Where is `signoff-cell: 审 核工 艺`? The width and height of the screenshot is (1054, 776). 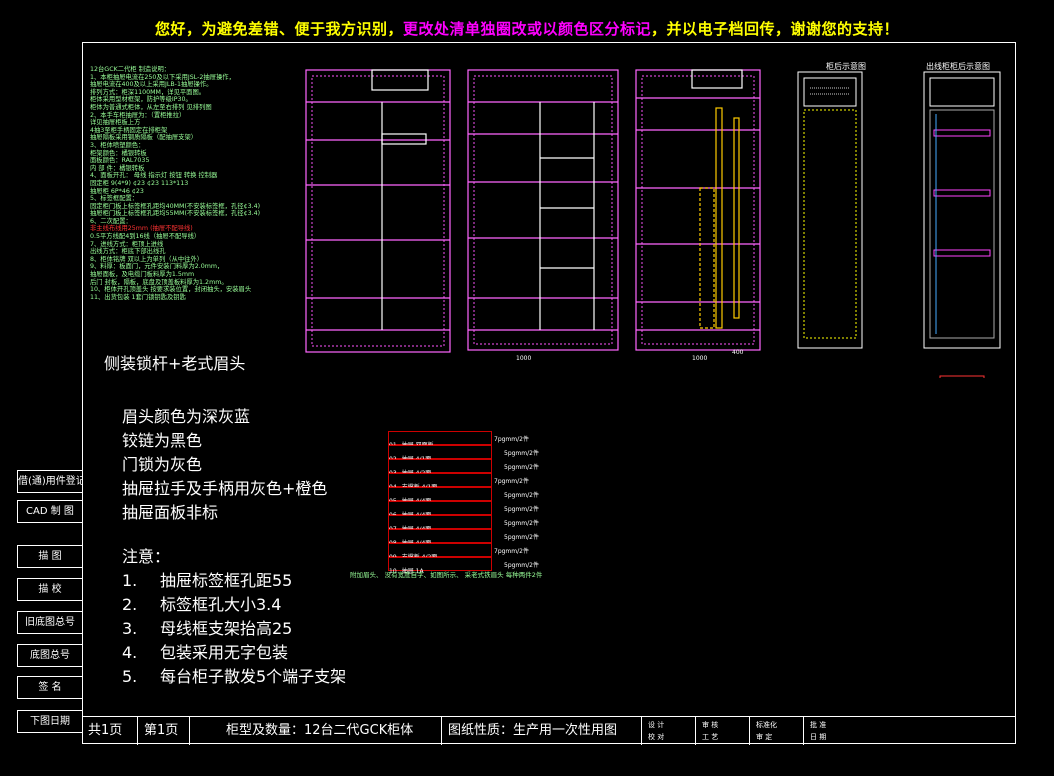 signoff-cell: 审 核工 艺 is located at coordinates (723, 731).